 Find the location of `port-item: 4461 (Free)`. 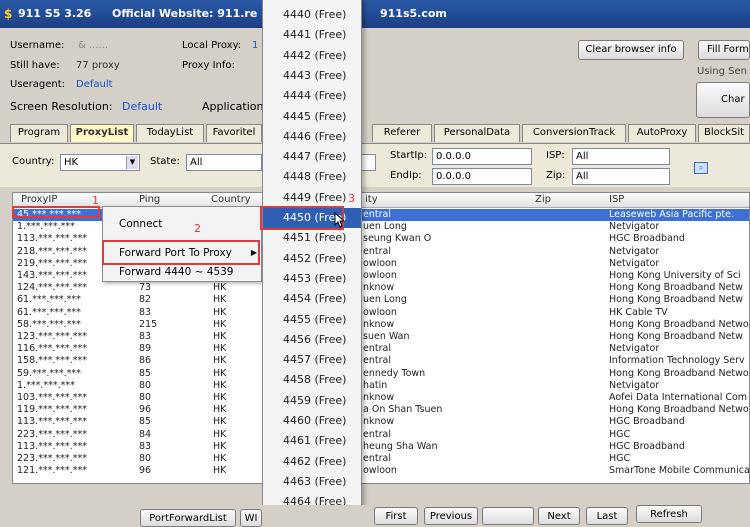

port-item: 4461 (Free) is located at coordinates (312, 441).